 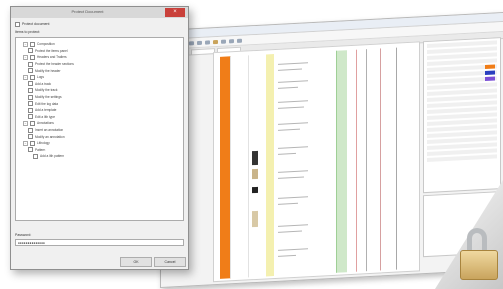 I want to click on password-label: Password:, so click(x=23, y=235).